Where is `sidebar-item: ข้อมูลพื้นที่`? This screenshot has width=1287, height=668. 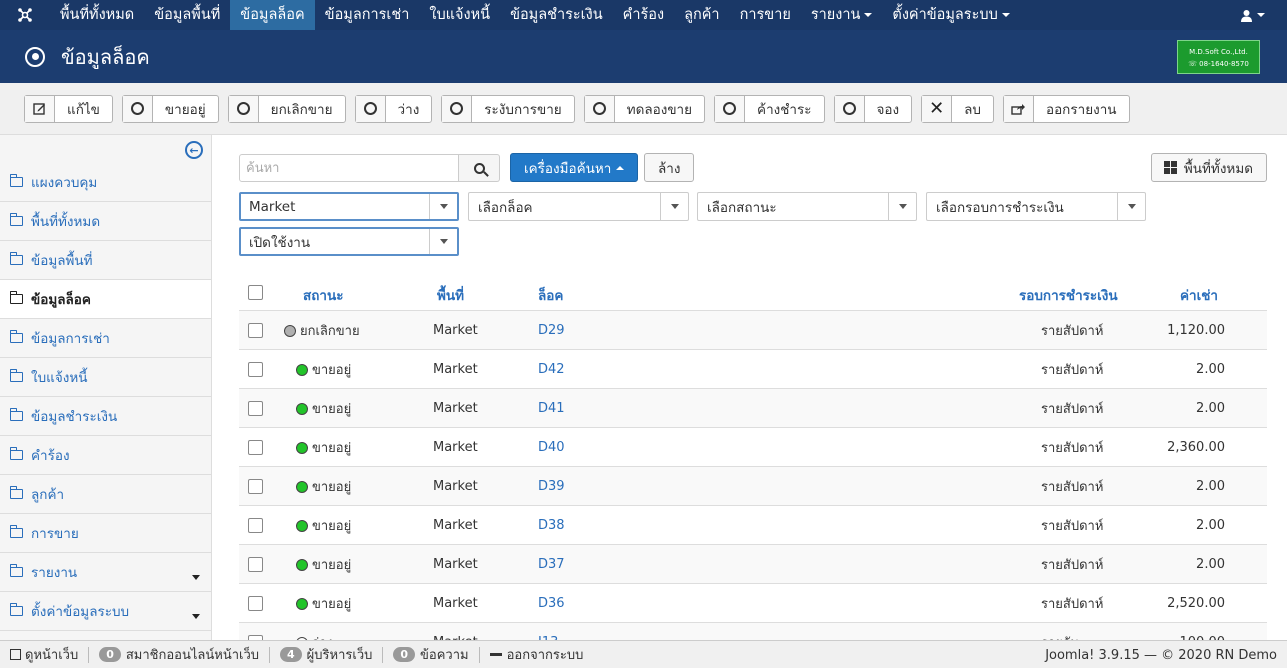 sidebar-item: ข้อมูลพื้นที่ is located at coordinates (105, 260).